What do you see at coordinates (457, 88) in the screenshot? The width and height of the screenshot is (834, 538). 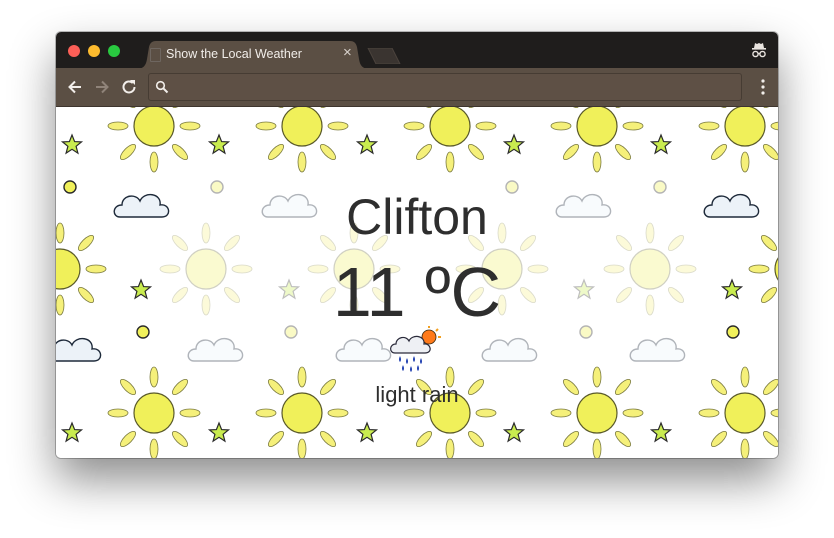 I see `address-input` at bounding box center [457, 88].